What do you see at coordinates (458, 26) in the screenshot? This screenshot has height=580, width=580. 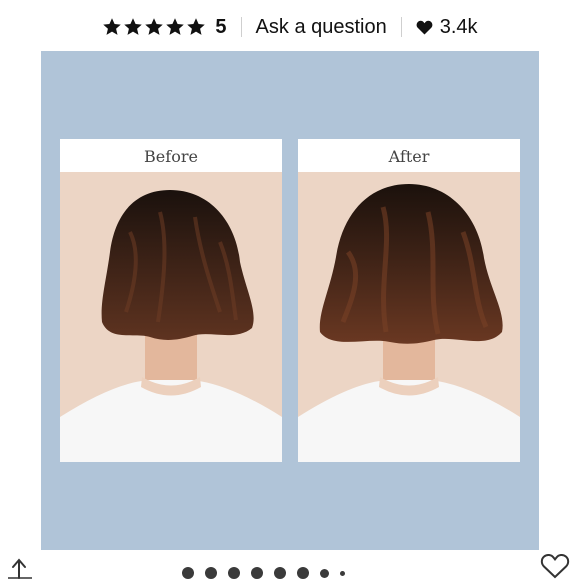 I see `likes-count: 3.4k` at bounding box center [458, 26].